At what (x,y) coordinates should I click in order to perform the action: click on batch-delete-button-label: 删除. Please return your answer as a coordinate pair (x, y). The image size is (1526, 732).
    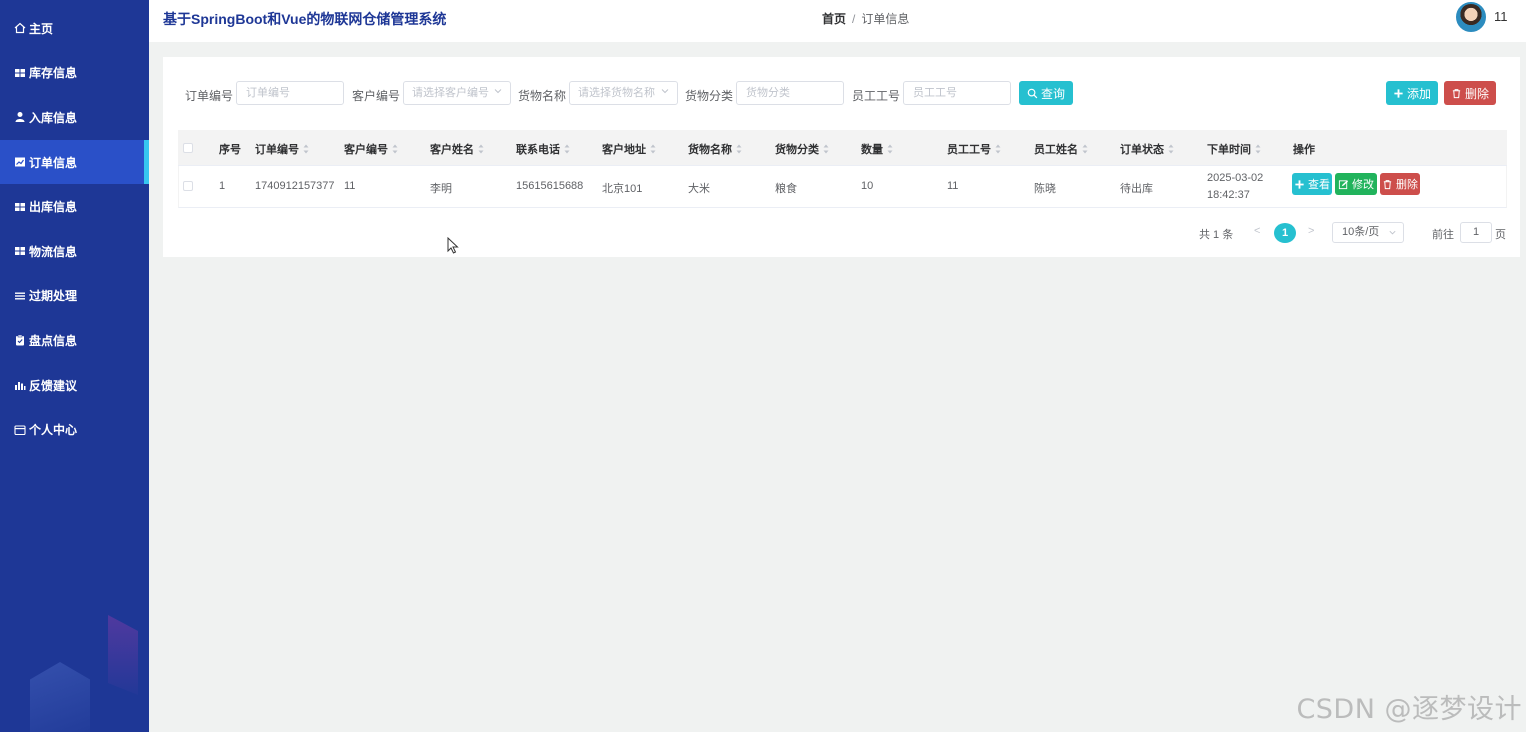
    Looking at the image, I should click on (1476, 93).